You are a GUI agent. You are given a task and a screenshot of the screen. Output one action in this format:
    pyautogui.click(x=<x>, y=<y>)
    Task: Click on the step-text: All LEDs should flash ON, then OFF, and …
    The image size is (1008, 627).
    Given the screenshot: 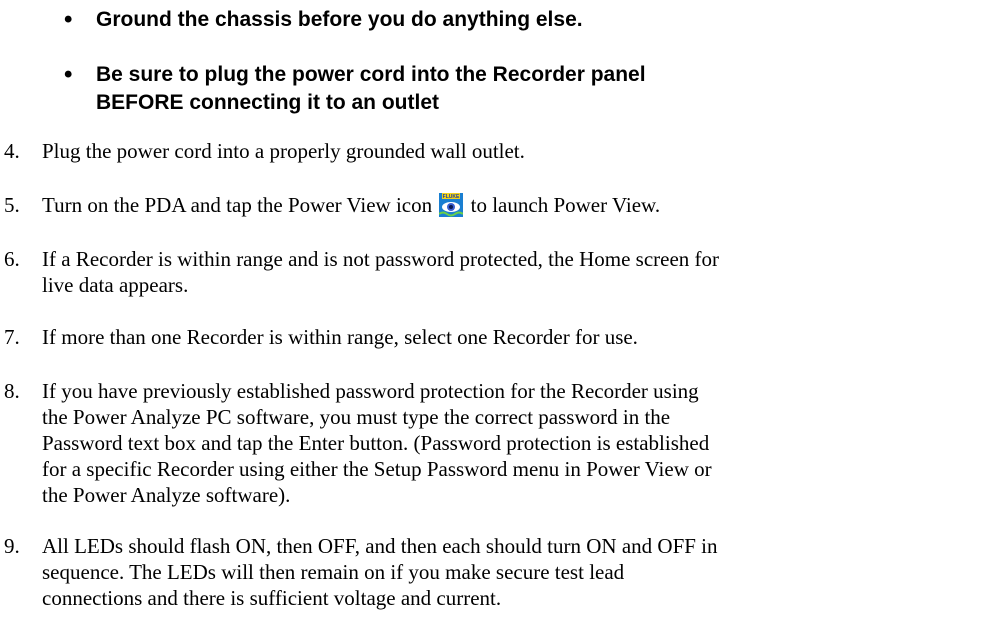 What is the action you would take?
    pyautogui.click(x=525, y=572)
    